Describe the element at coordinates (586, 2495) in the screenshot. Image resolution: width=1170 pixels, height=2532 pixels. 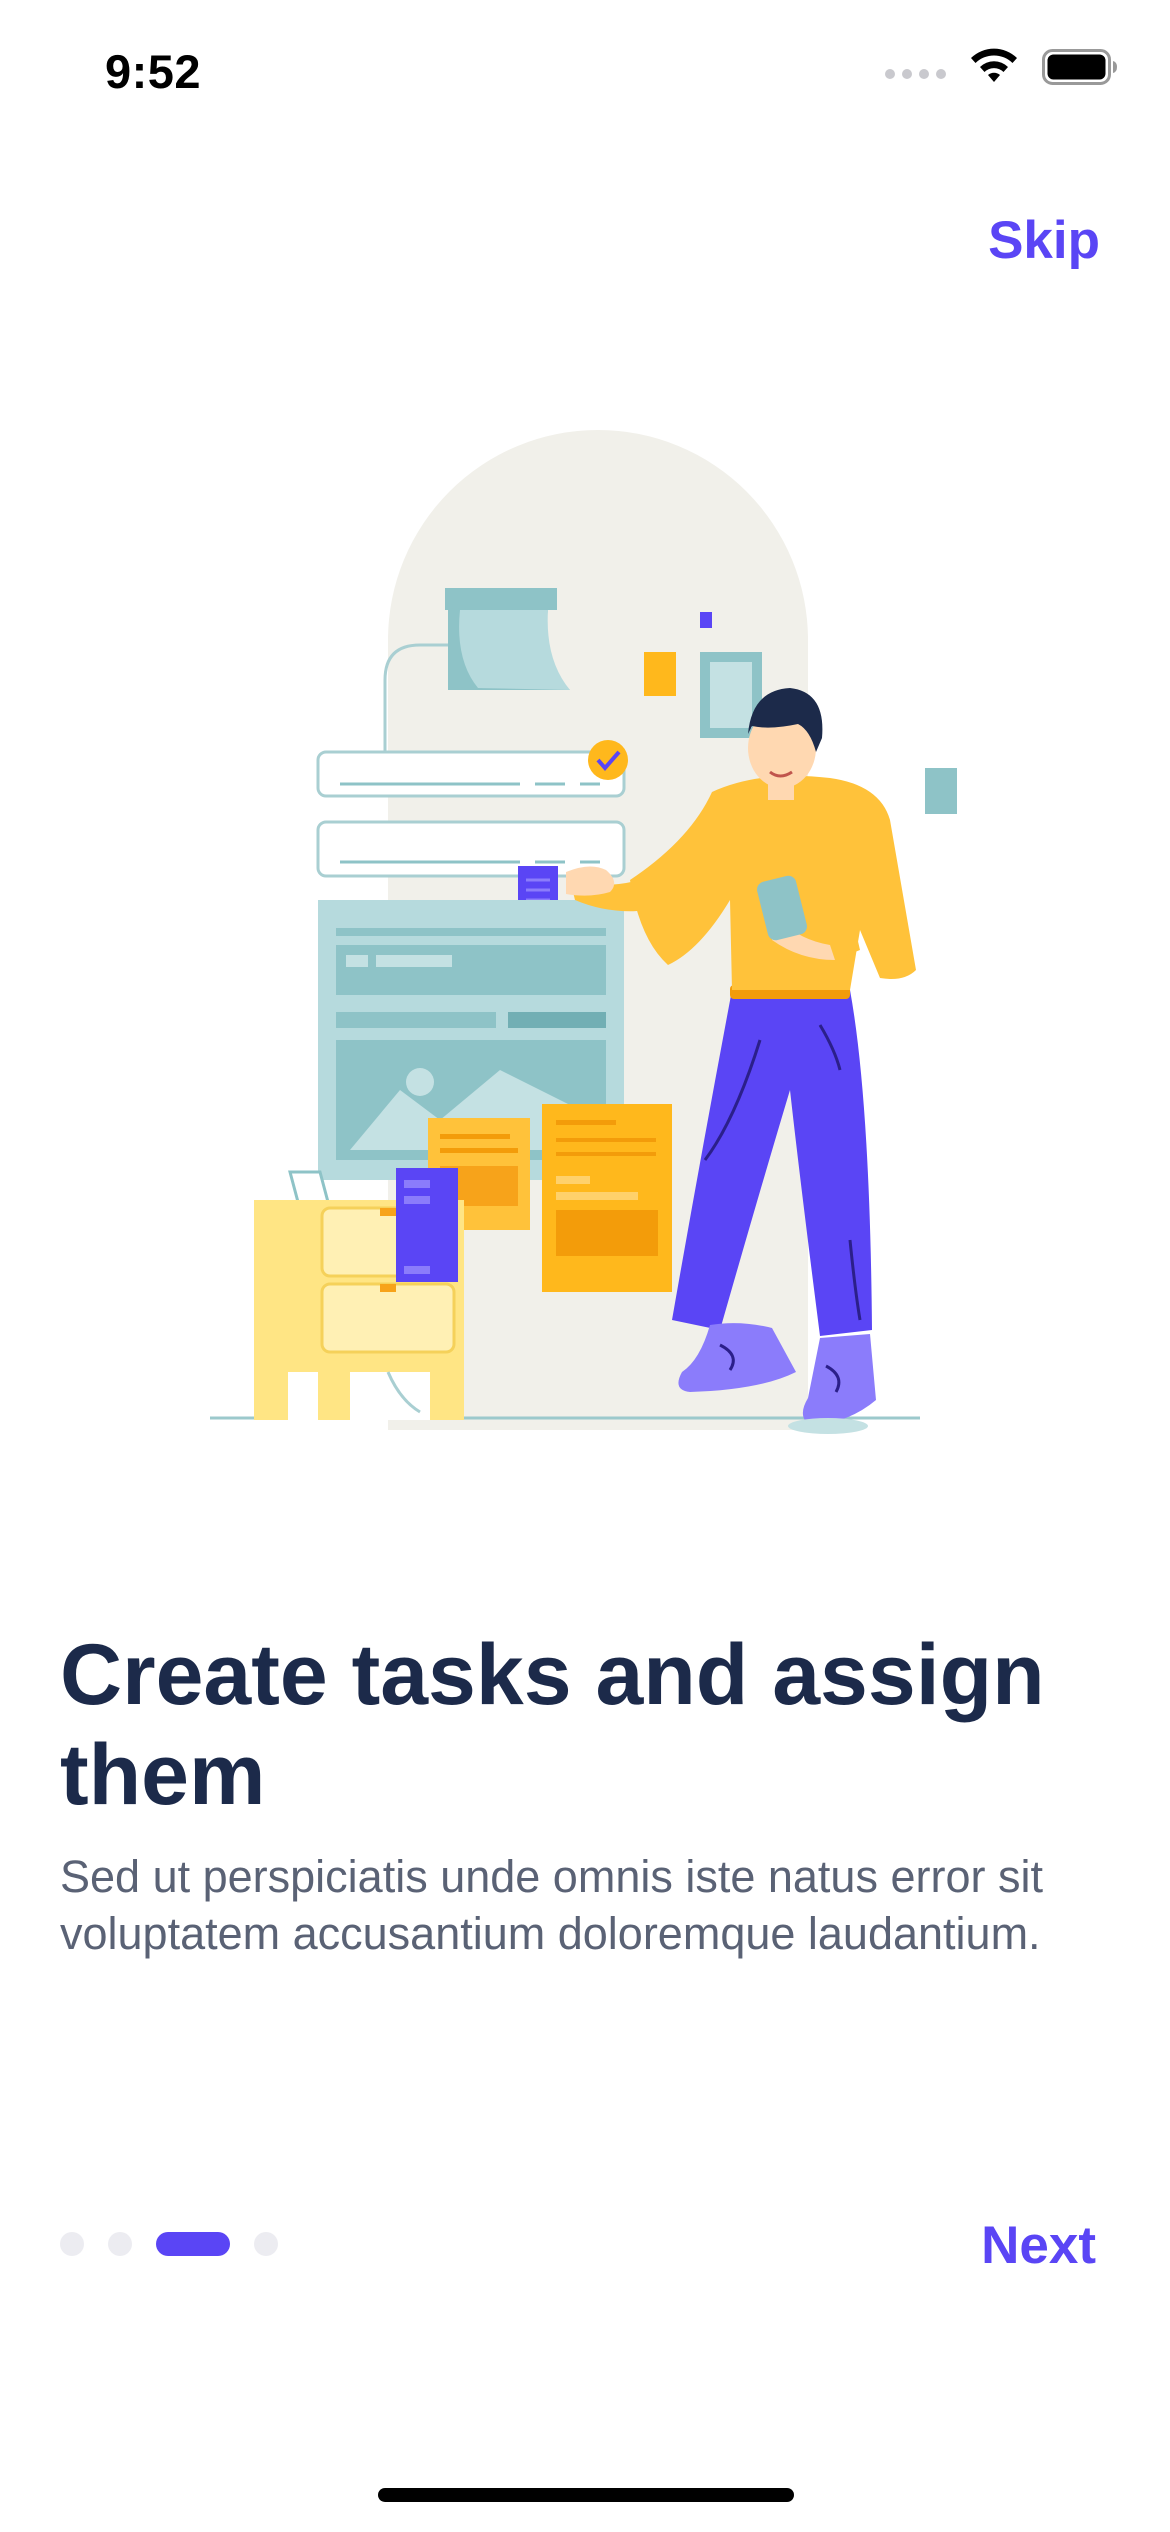
I see `home-indicator` at that location.